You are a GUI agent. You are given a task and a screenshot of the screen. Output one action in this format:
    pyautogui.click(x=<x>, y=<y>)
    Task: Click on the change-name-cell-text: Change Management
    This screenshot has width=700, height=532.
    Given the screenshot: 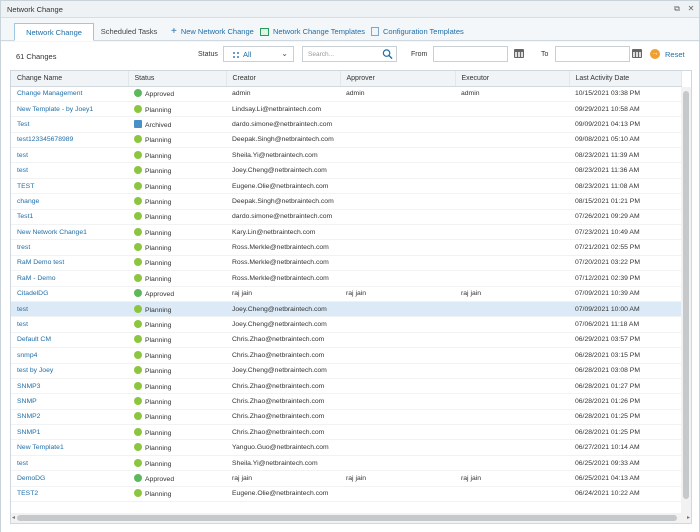 What is the action you would take?
    pyautogui.click(x=49, y=93)
    